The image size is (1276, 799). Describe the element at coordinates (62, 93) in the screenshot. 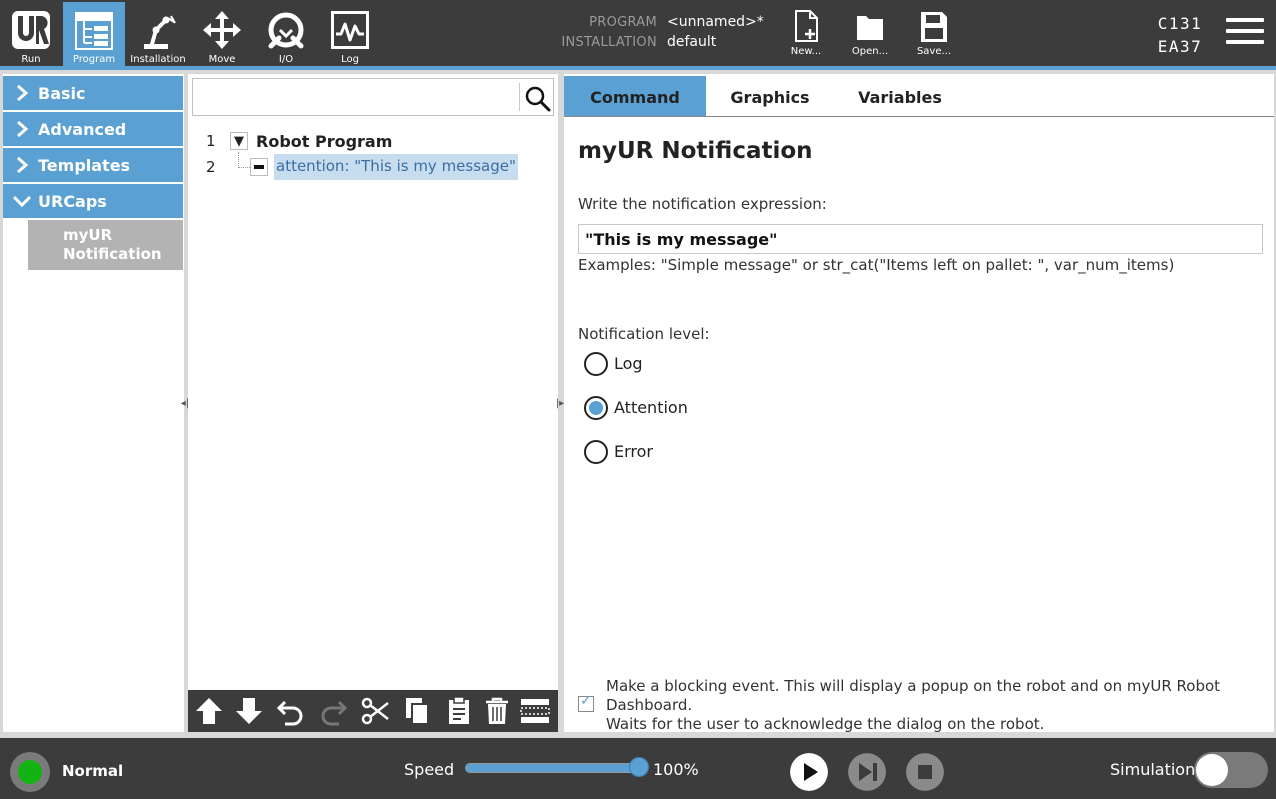

I see `category-basic-label: Basic` at that location.